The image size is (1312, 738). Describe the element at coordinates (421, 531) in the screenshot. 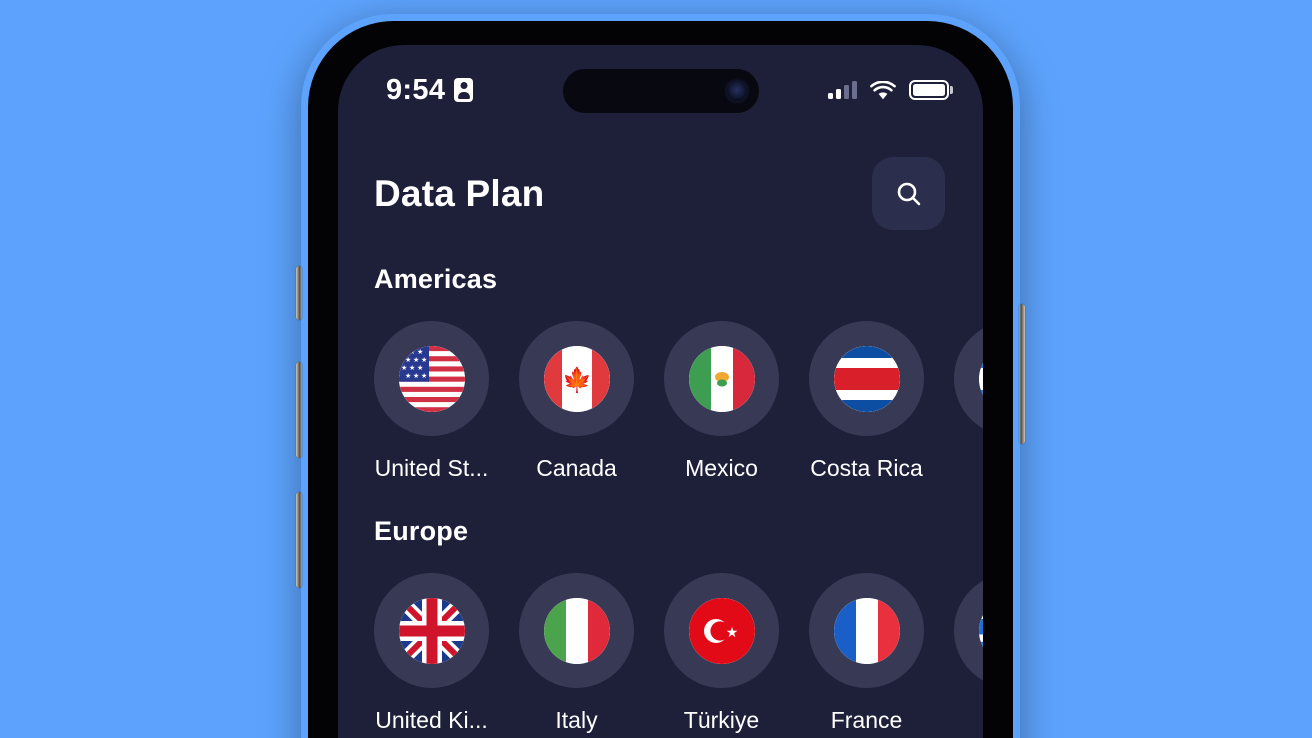

I see `section-title-europe: Europe` at that location.